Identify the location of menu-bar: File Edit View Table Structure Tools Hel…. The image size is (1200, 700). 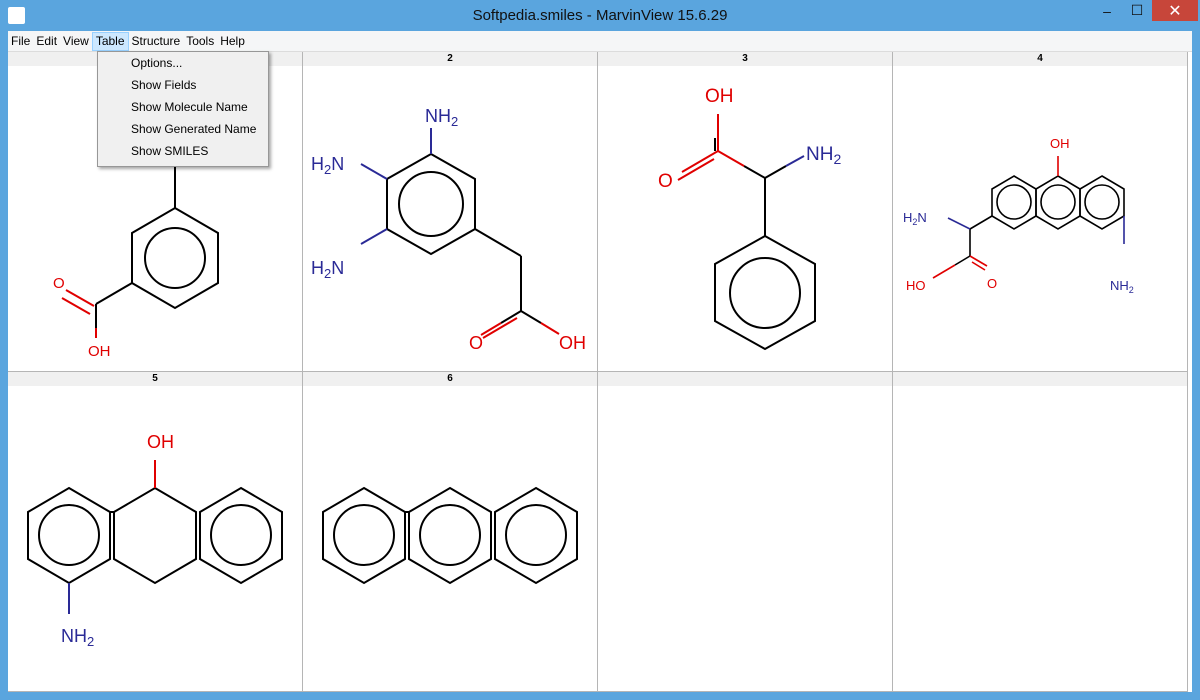
(600, 41).